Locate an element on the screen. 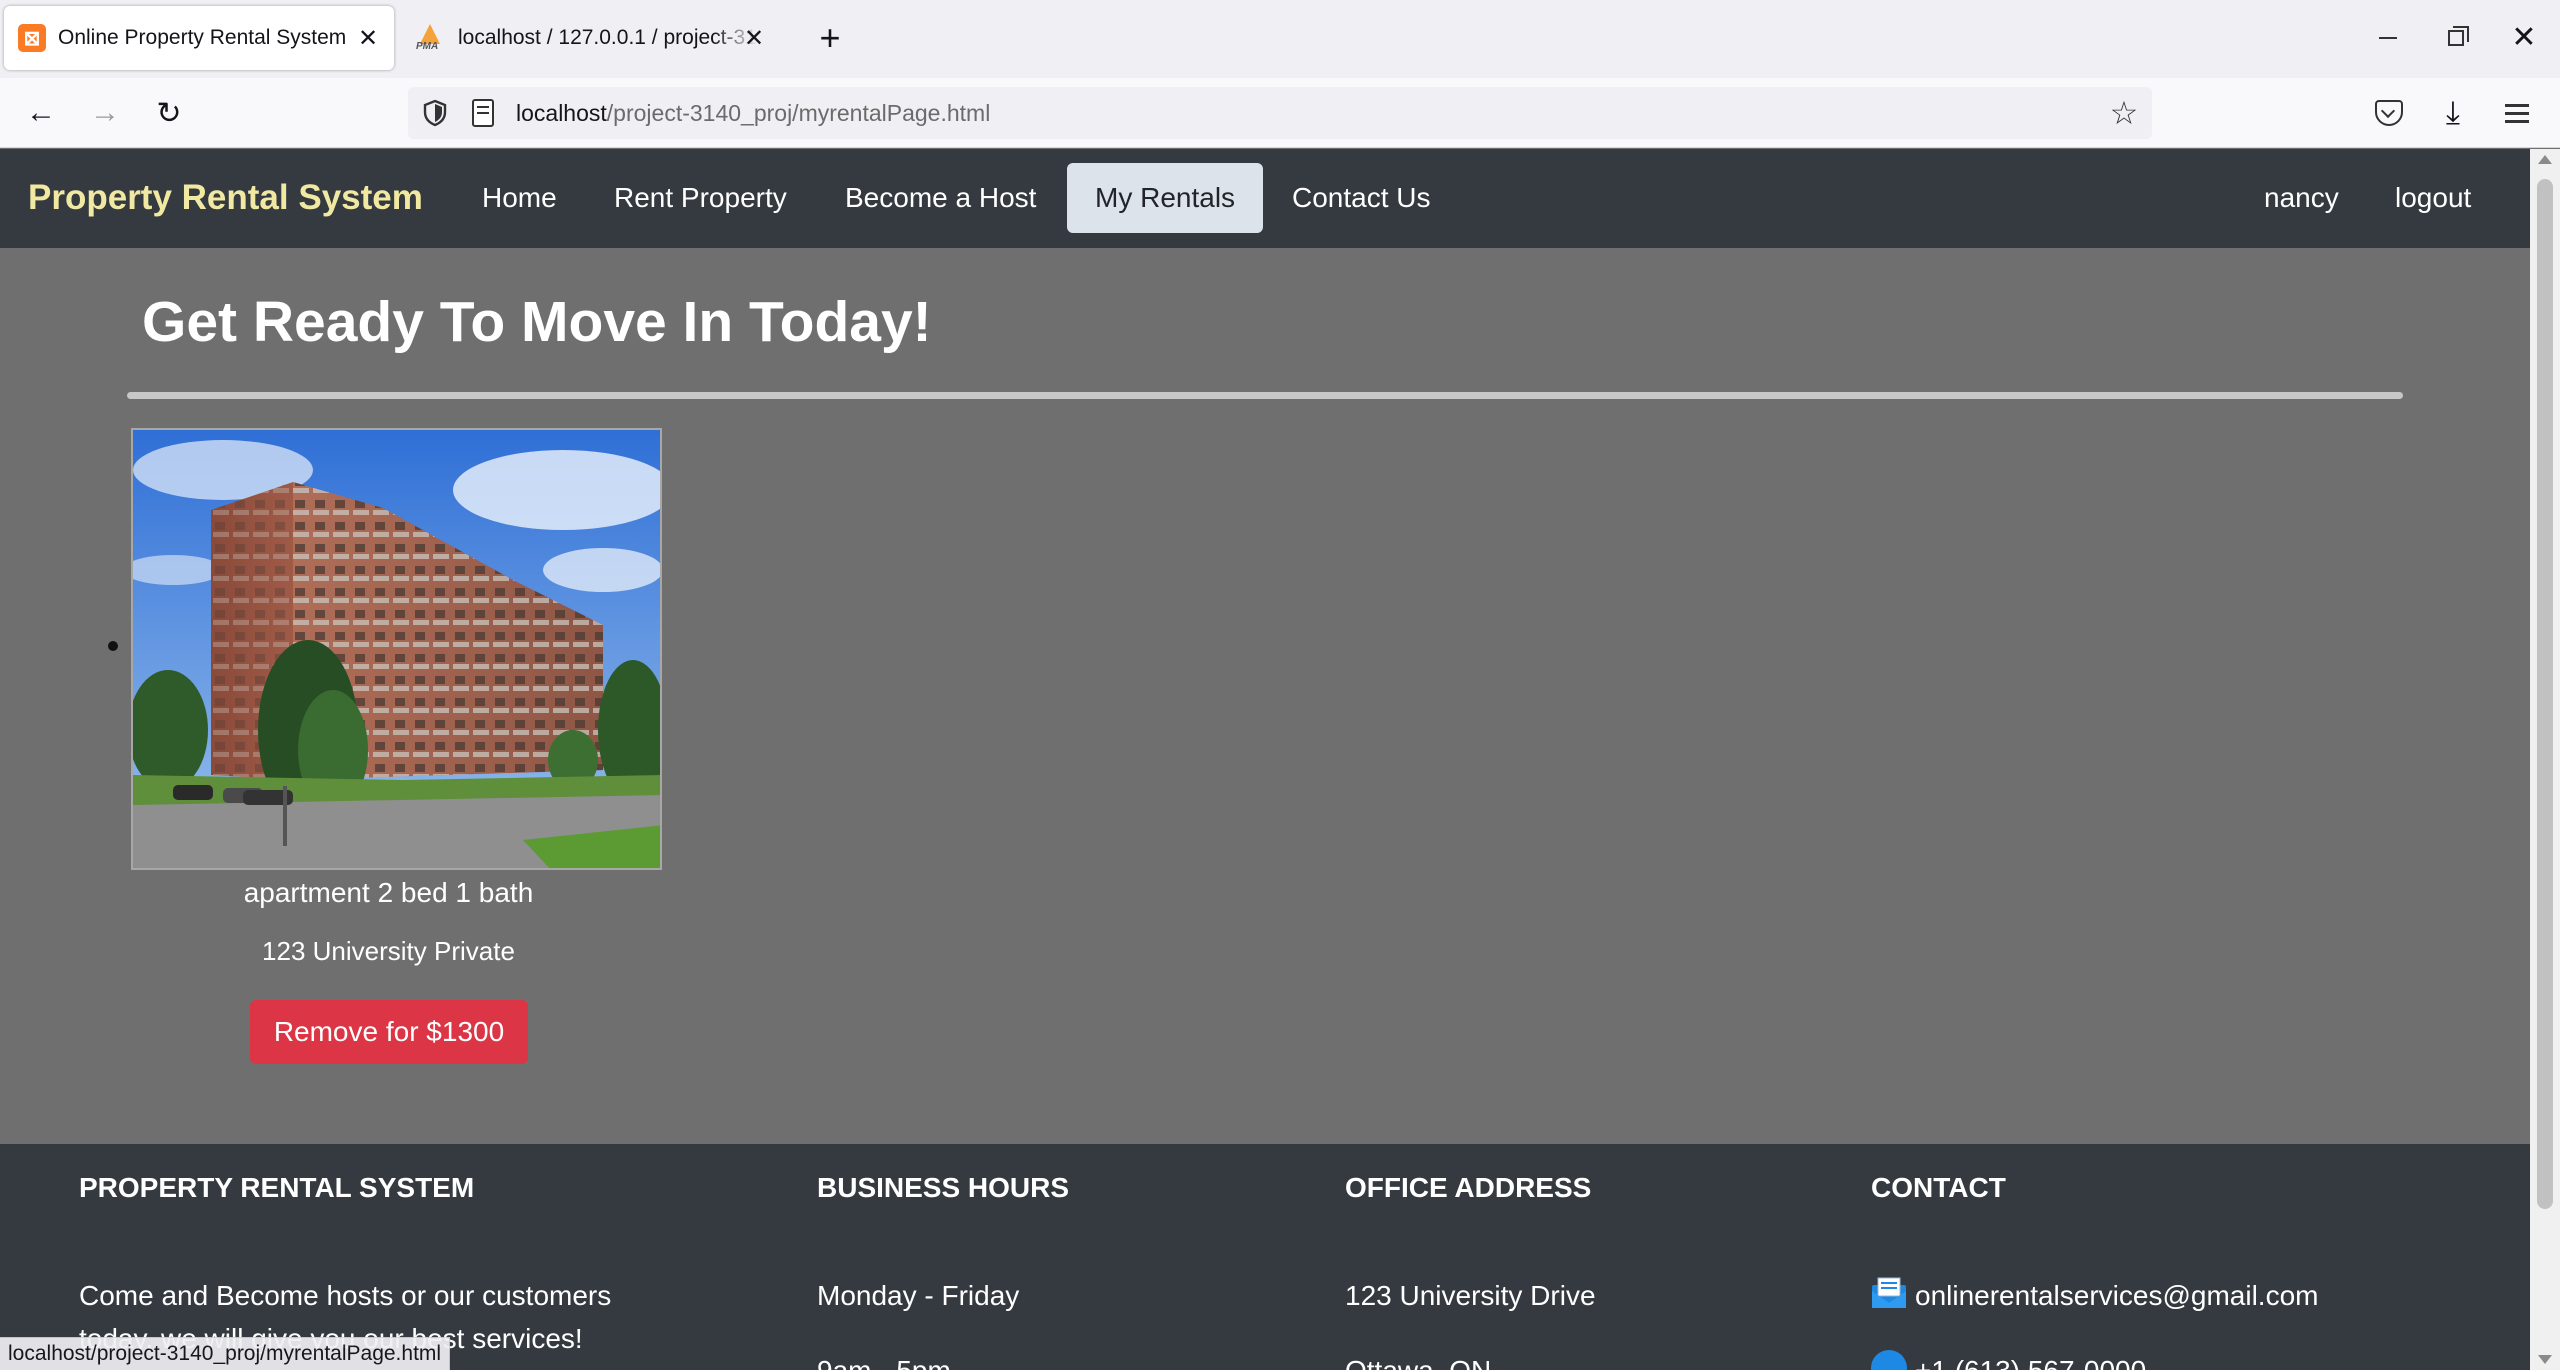  forward-button: → is located at coordinates (105, 113).